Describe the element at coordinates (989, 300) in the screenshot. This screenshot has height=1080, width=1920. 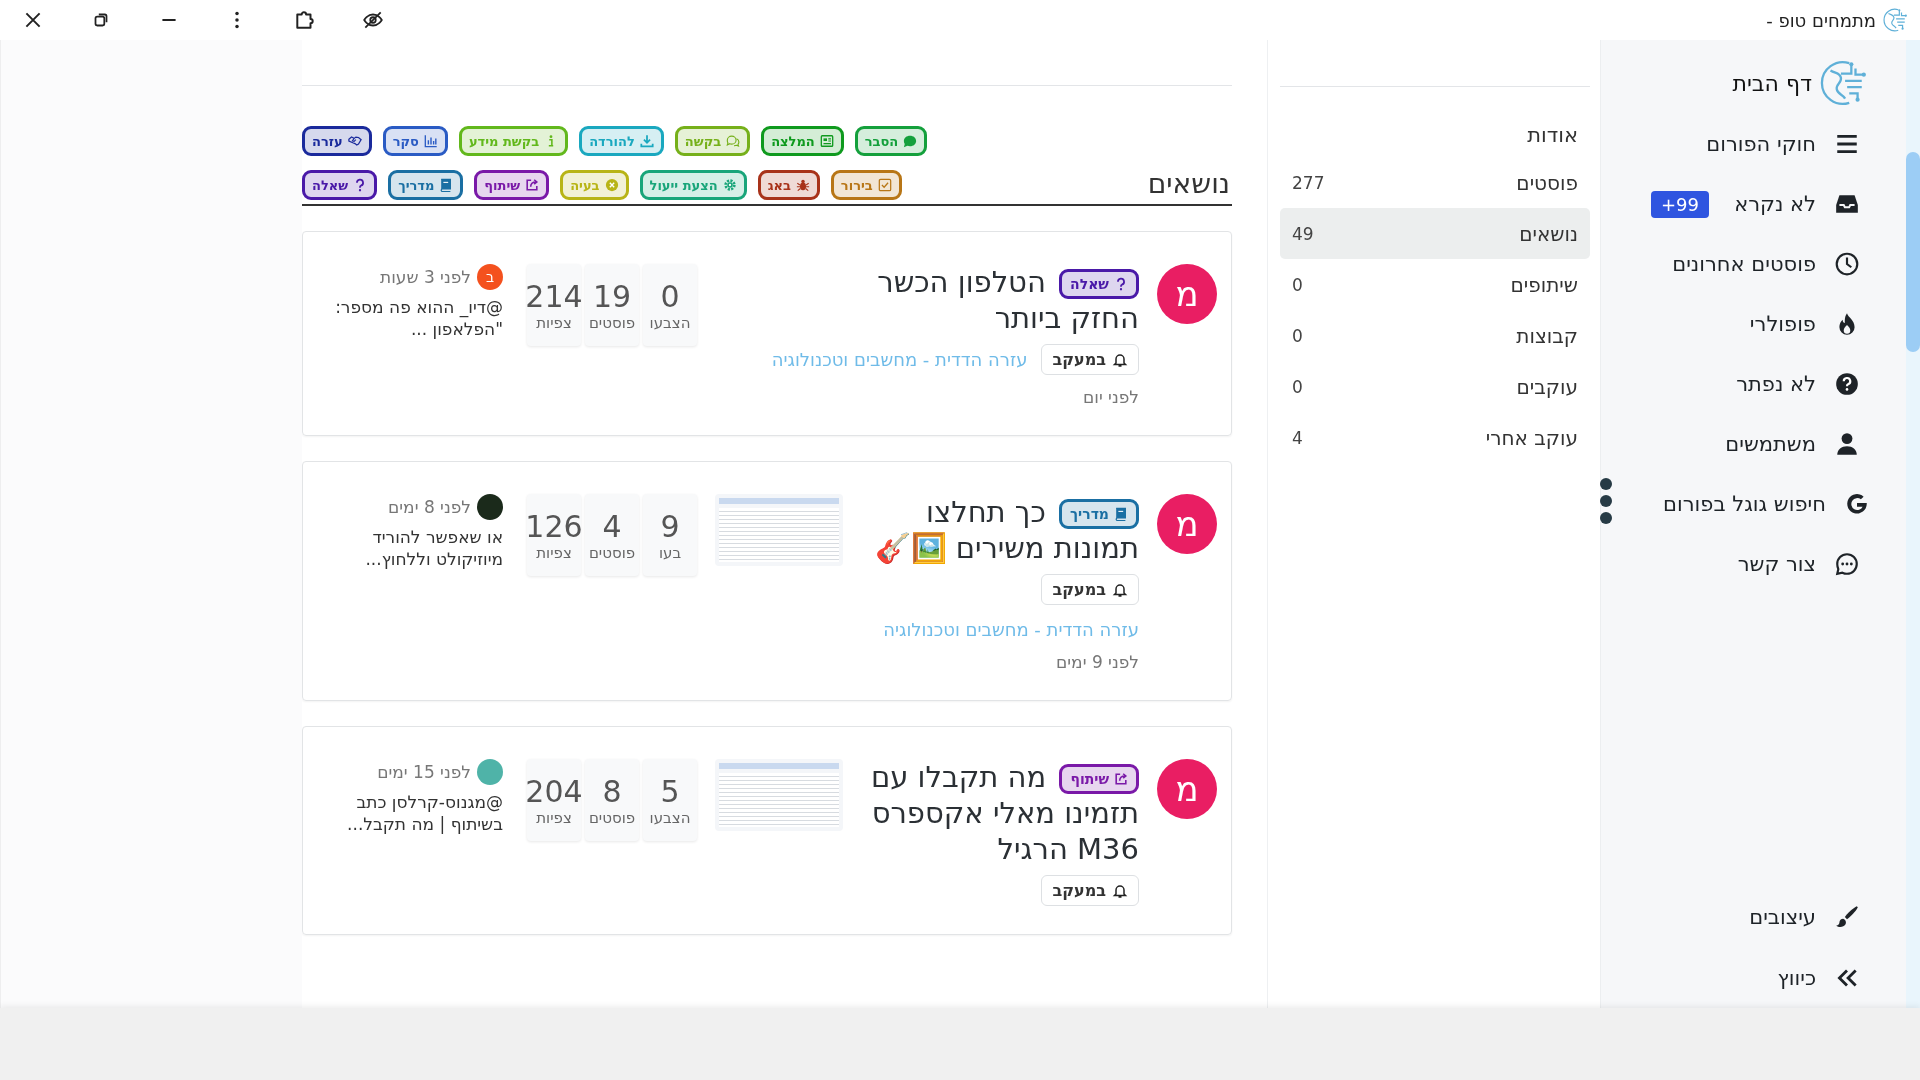
I see `topic-title: שאלה הטלפון הכשר החזק ביותר` at that location.